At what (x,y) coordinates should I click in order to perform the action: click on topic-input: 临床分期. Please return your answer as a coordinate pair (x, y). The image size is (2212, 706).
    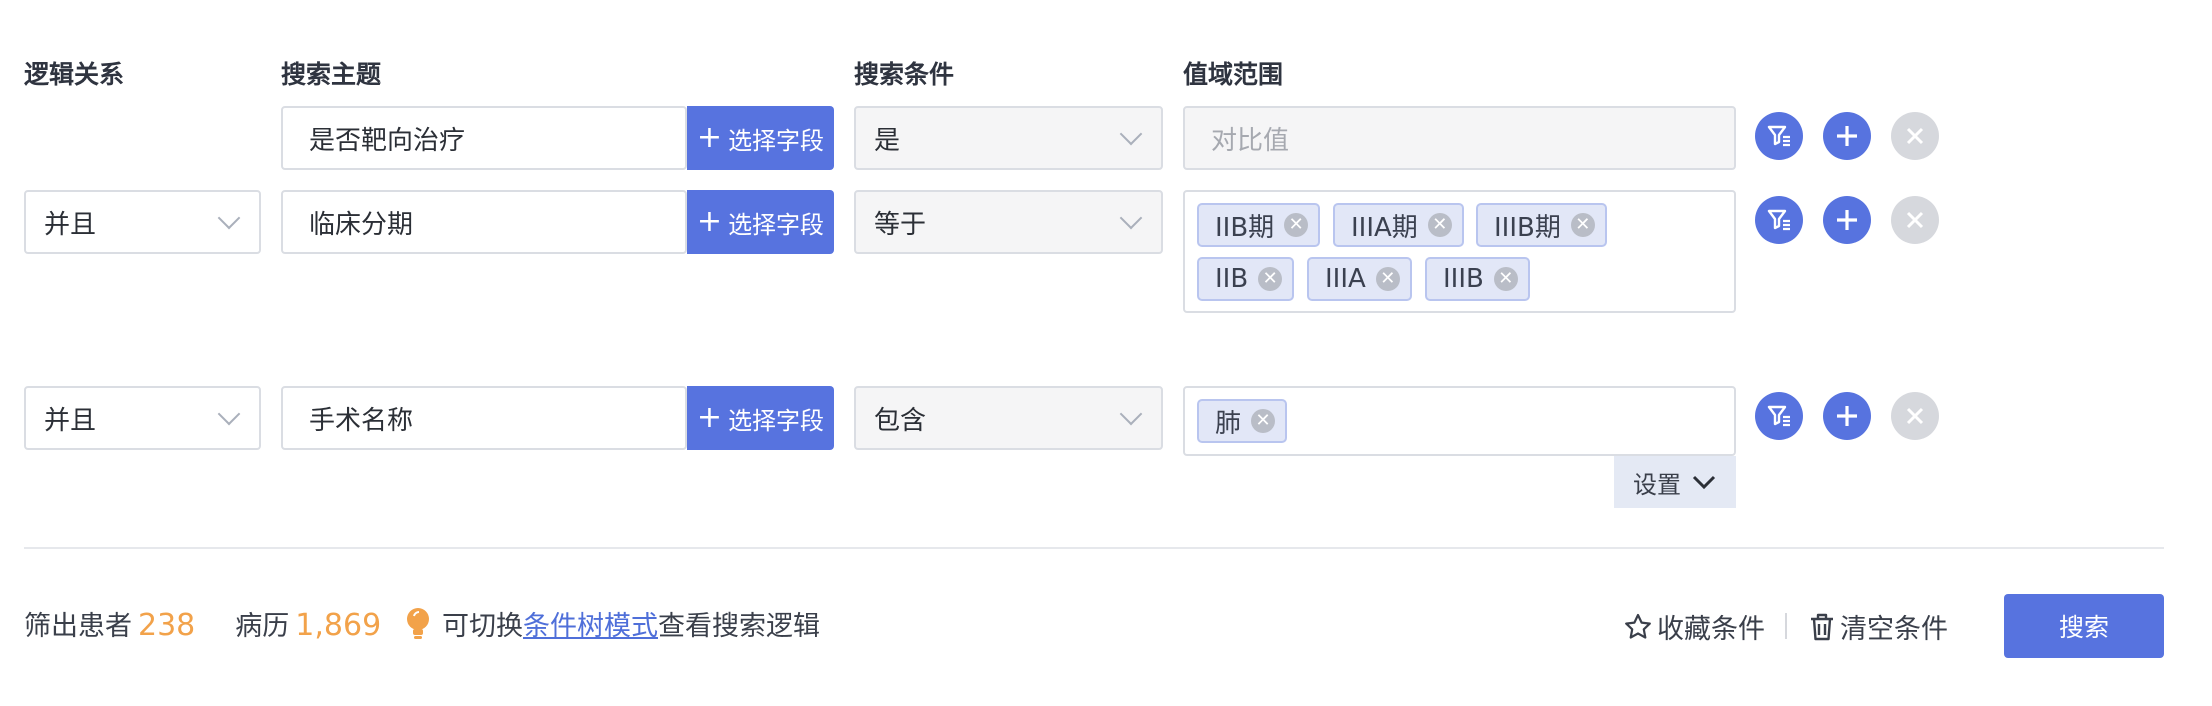
    Looking at the image, I should click on (484, 222).